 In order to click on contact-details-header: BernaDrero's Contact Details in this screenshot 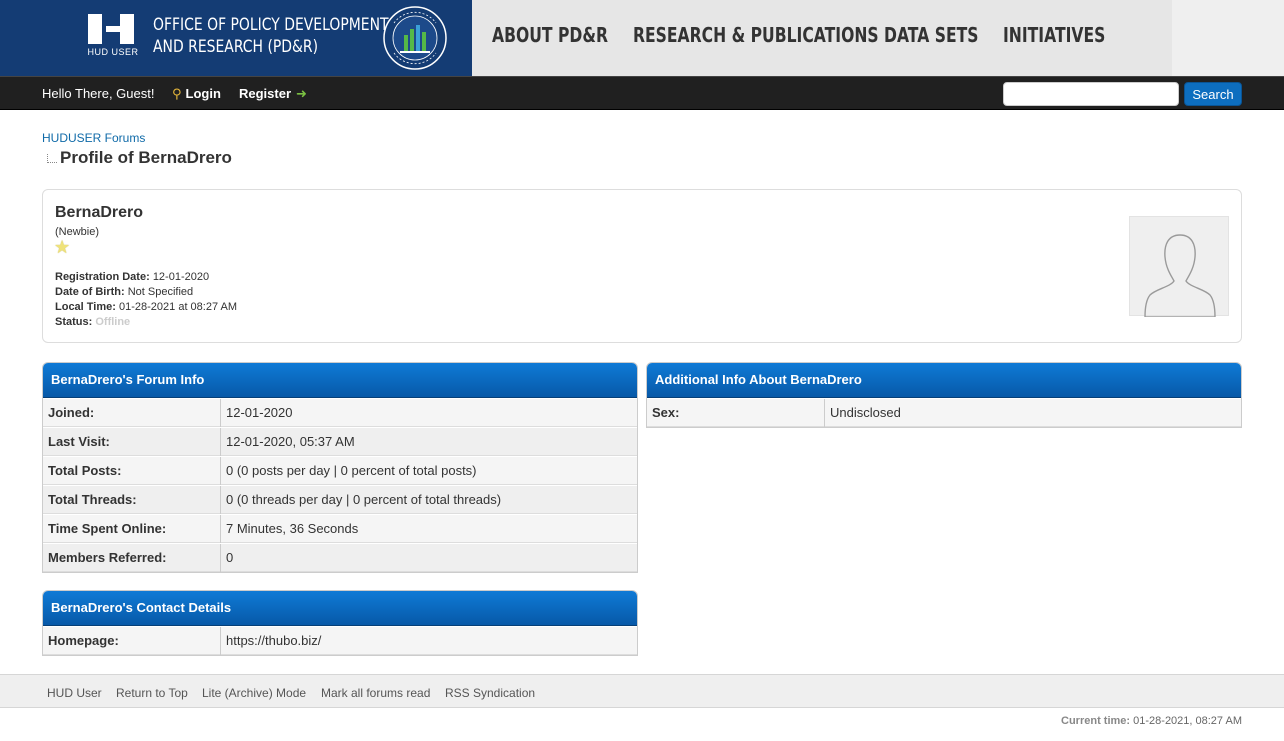, I will do `click(340, 608)`.